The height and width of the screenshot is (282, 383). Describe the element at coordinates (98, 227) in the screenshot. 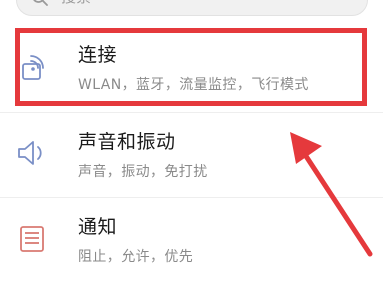

I see `notifications-title: 通知` at that location.